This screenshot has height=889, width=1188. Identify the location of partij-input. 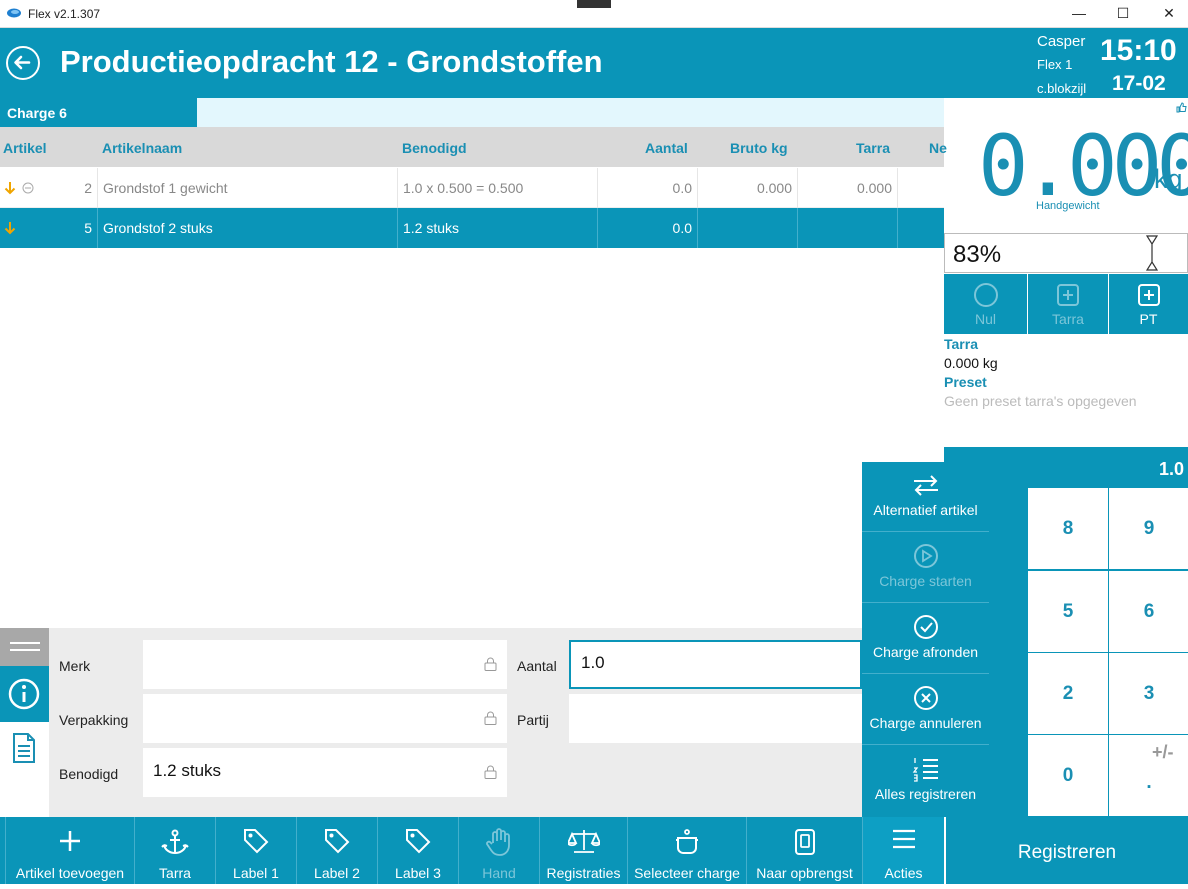
(715, 718).